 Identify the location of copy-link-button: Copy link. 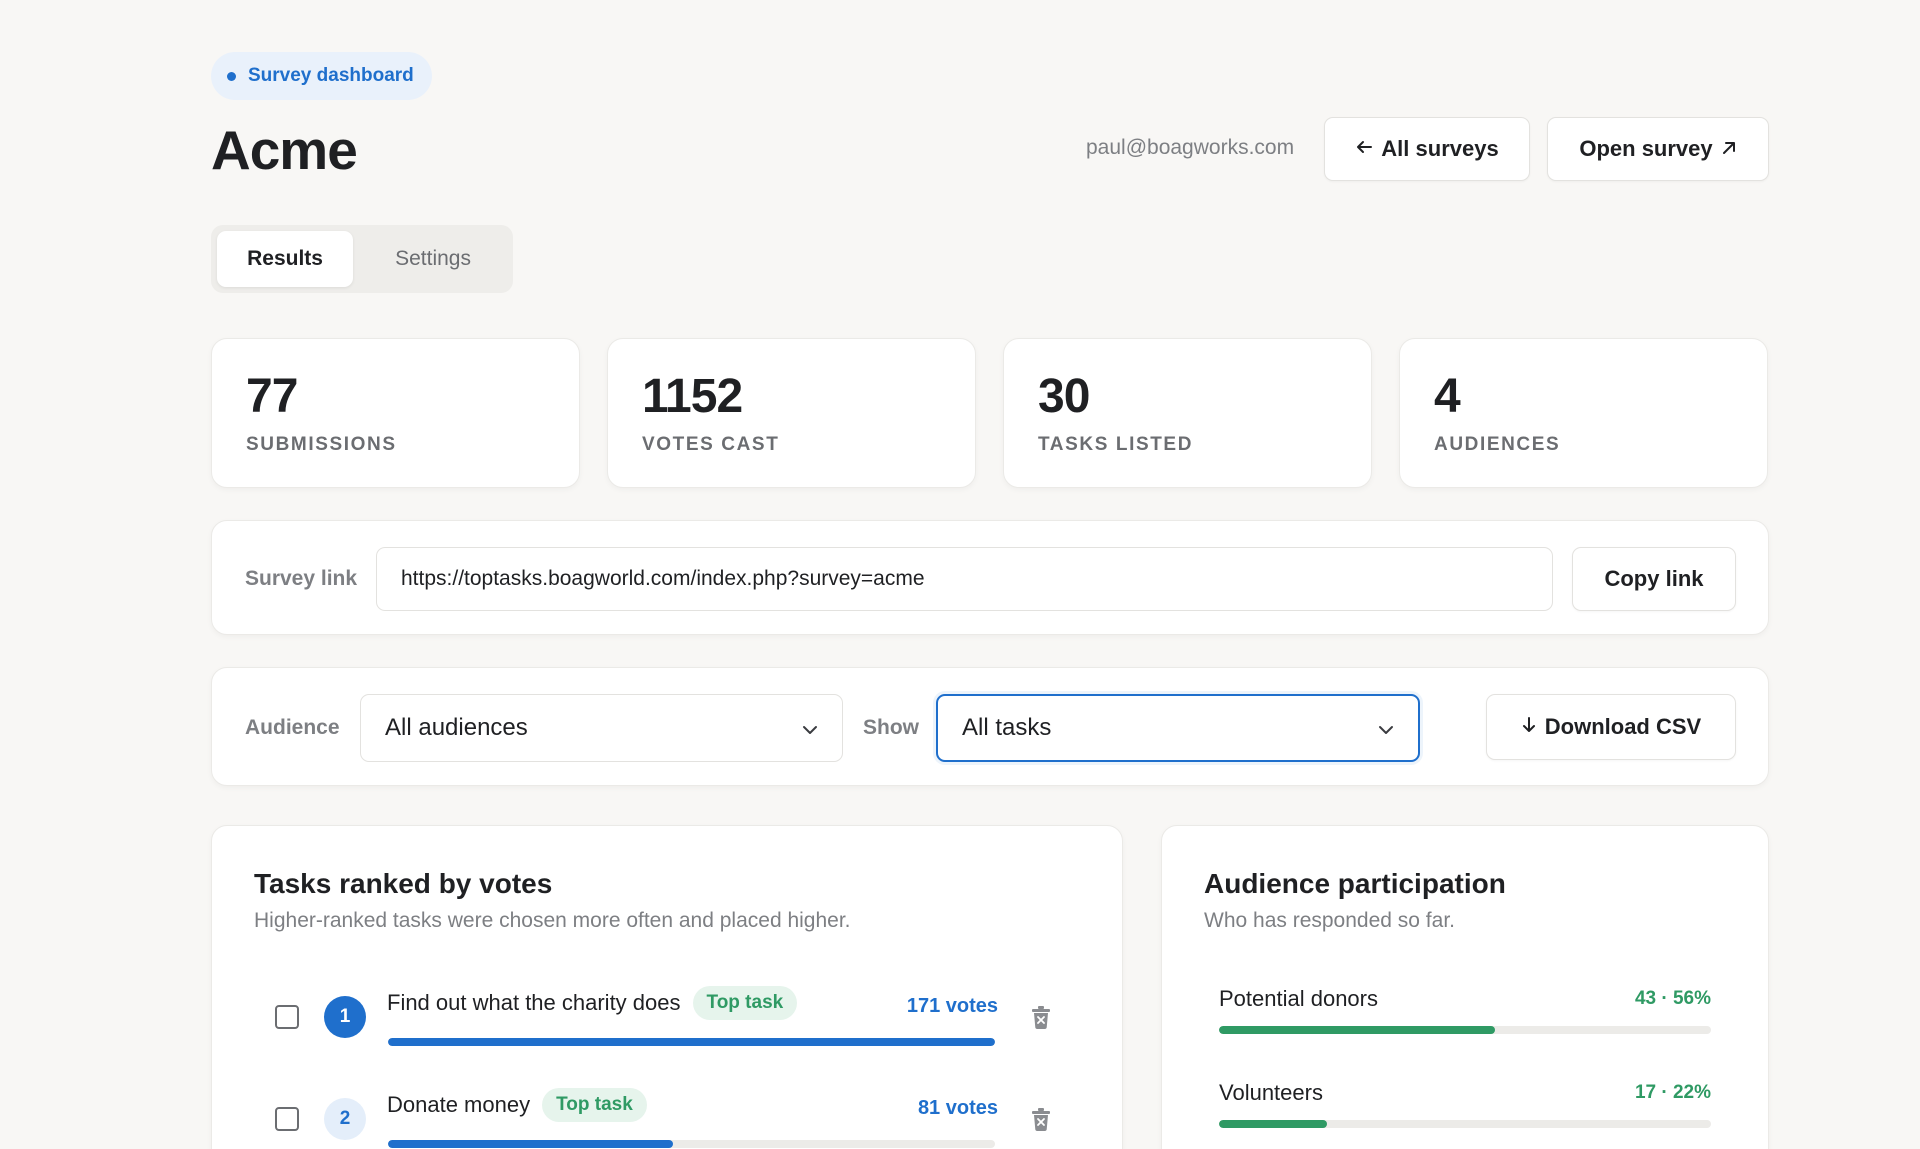
(1654, 579).